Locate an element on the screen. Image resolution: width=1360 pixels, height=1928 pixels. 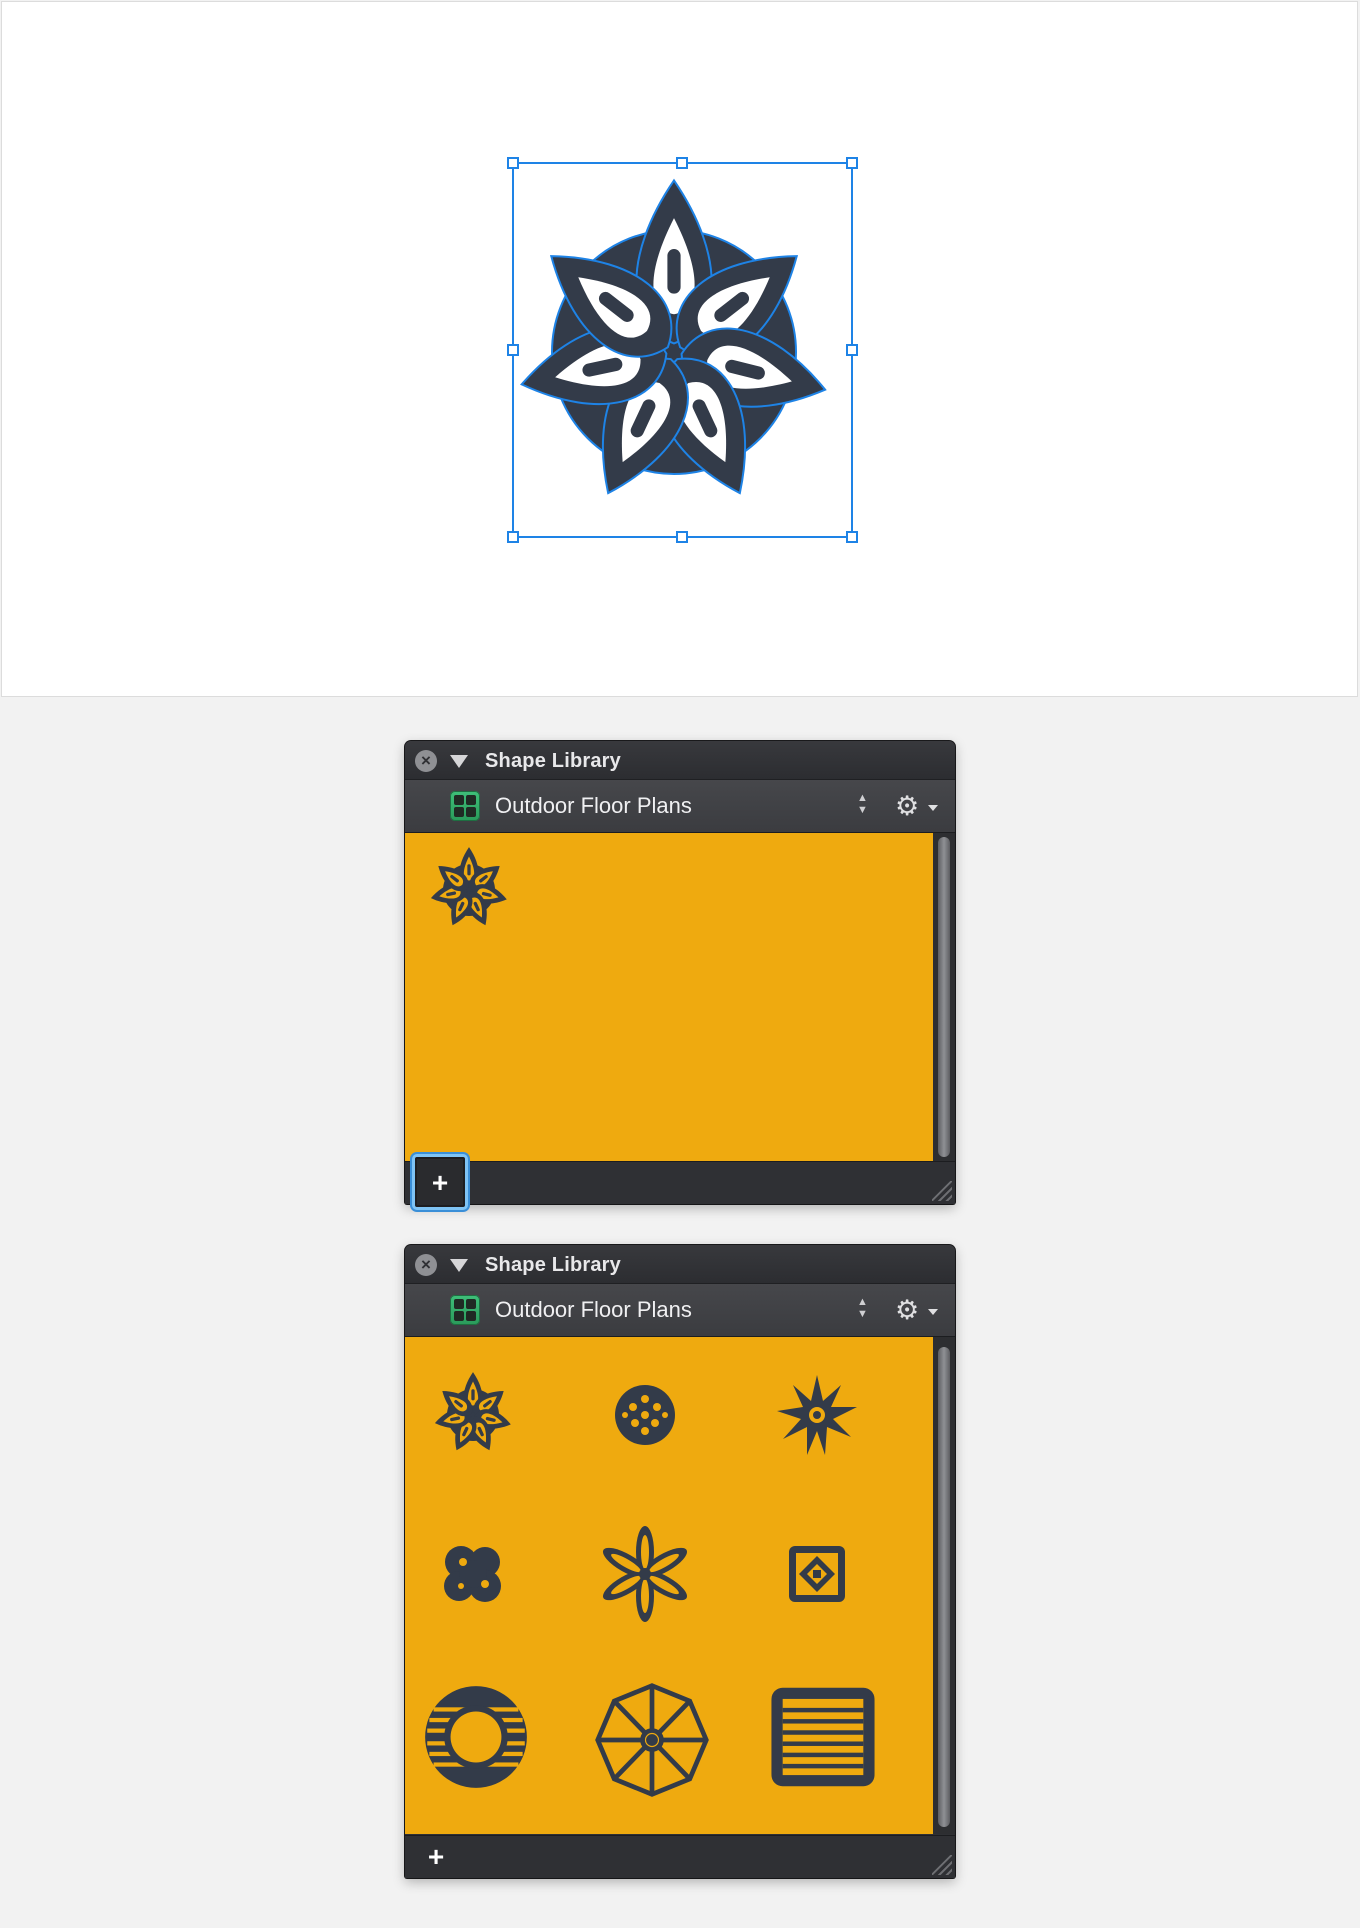
six-petal-flower-icon is located at coordinates (645, 1574).